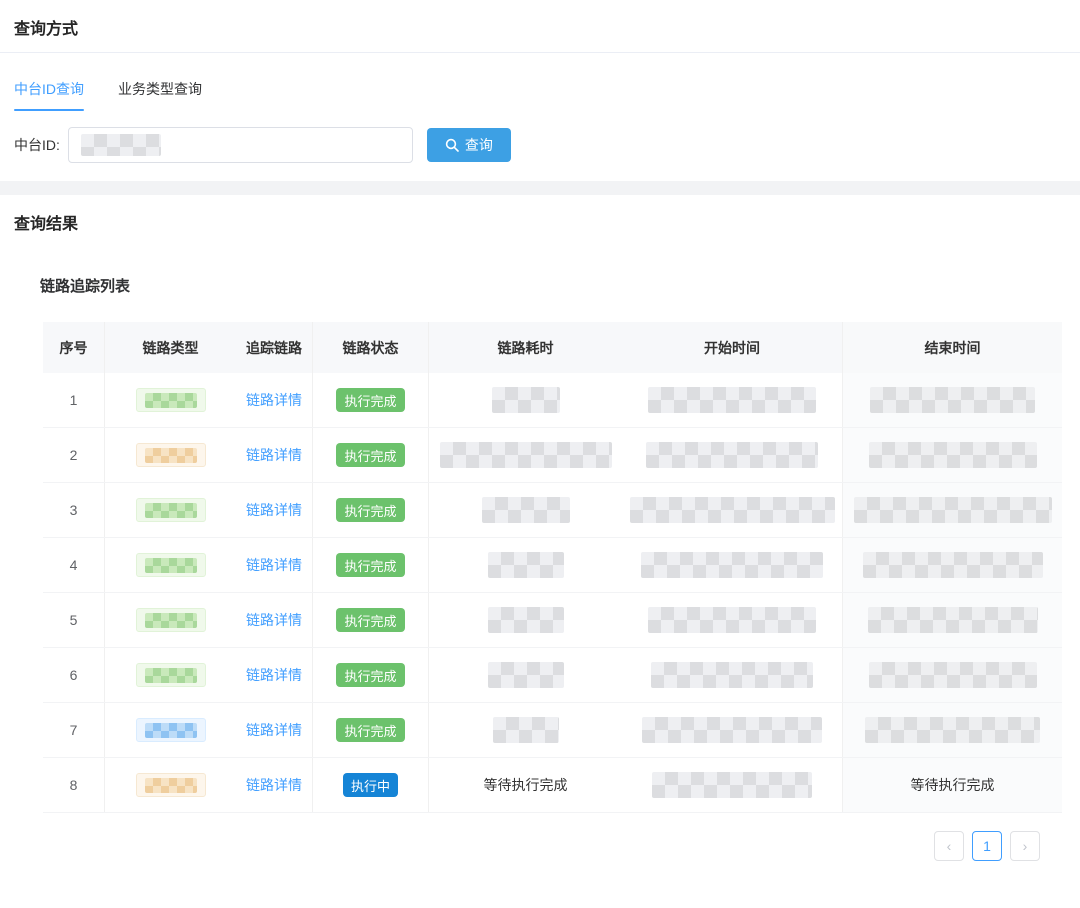  Describe the element at coordinates (540, 146) in the screenshot. I see `query-form: 中台ID: 查询` at that location.